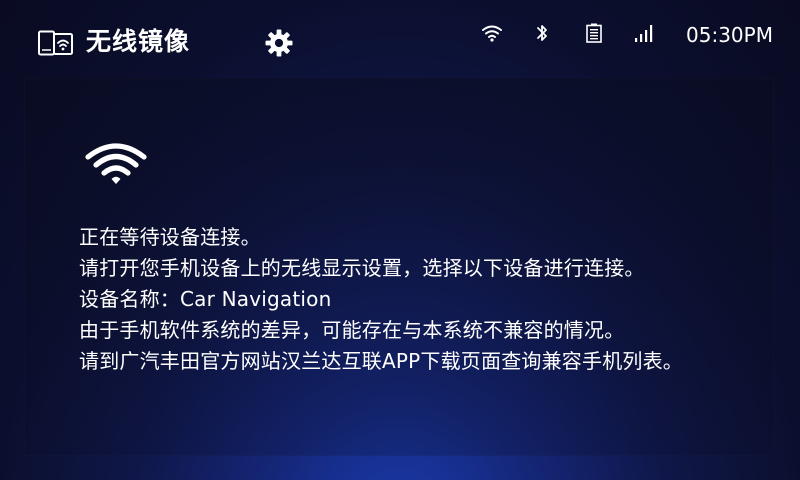  Describe the element at coordinates (644, 33) in the screenshot. I see `cellular-signal-icon` at that location.